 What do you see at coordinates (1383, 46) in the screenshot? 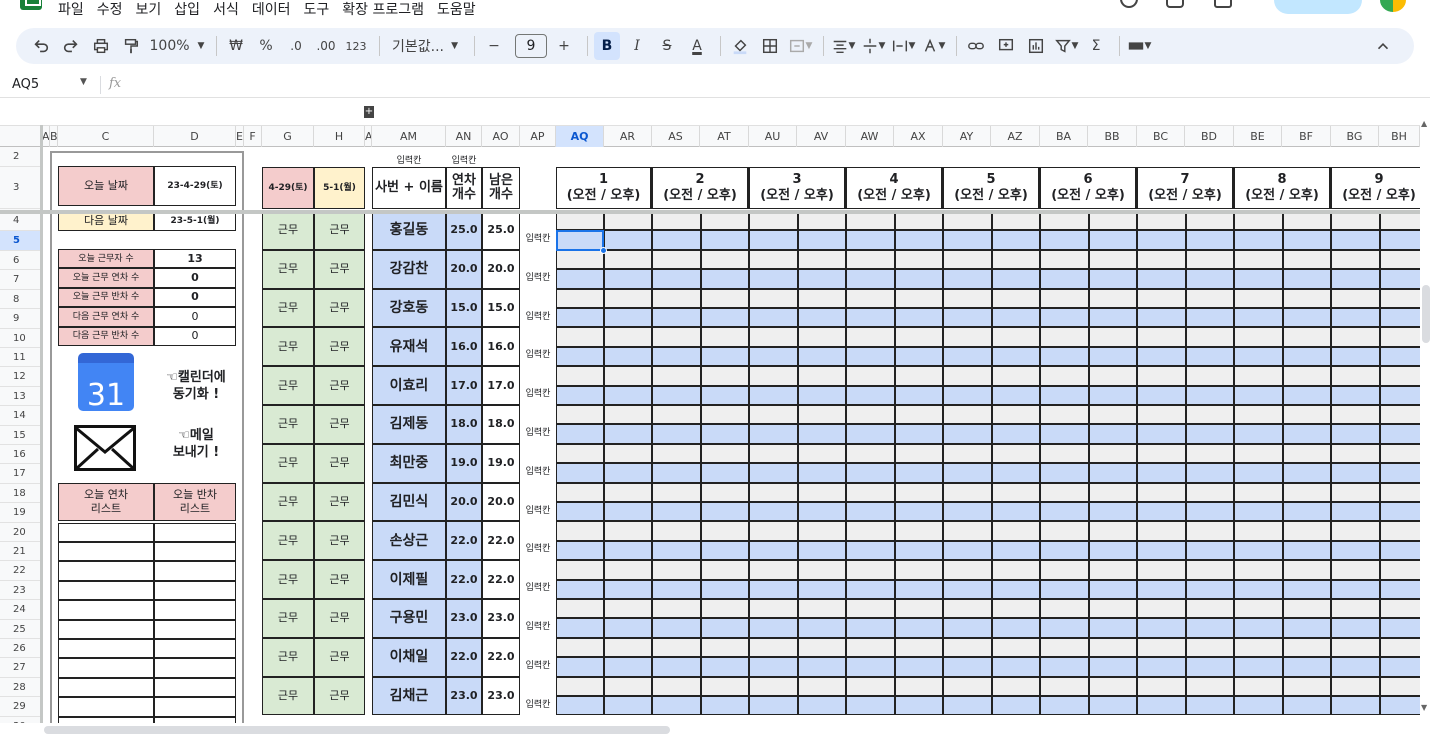
I see `collapse-toolbar-icon` at bounding box center [1383, 46].